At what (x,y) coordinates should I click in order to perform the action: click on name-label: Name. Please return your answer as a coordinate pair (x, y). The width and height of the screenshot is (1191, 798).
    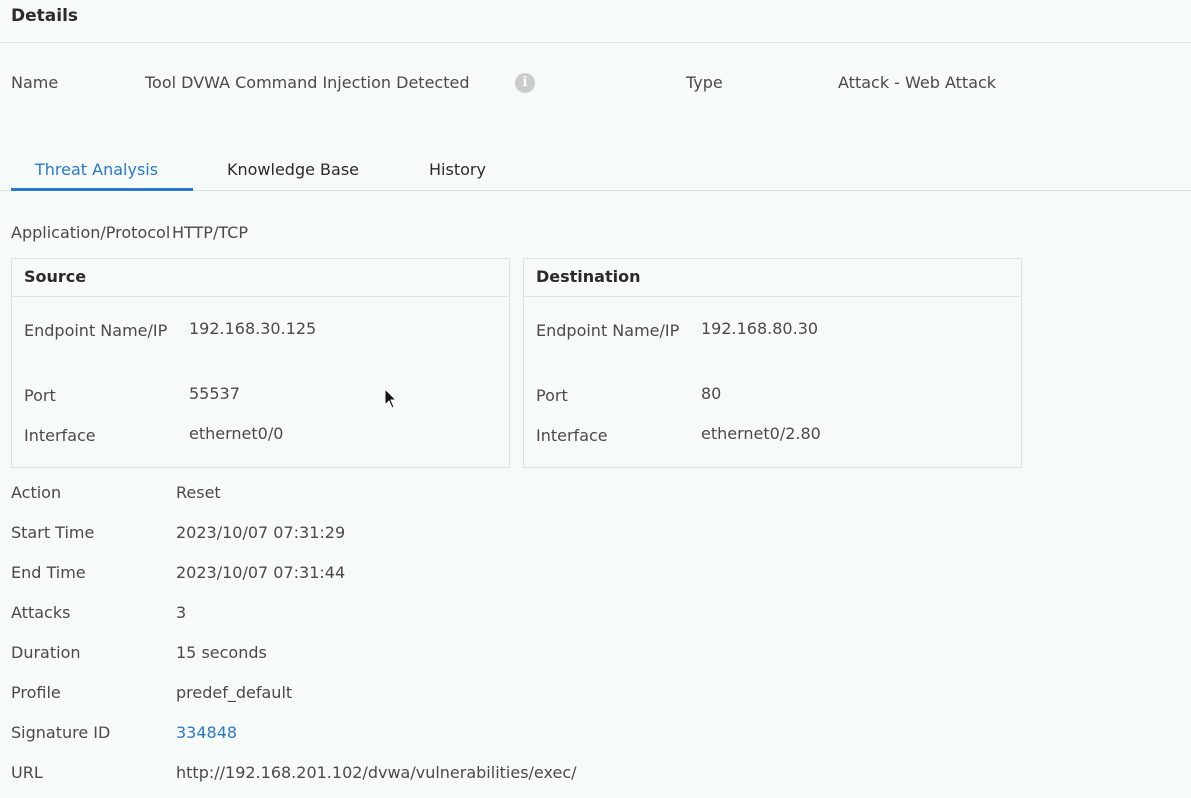
    Looking at the image, I should click on (35, 82).